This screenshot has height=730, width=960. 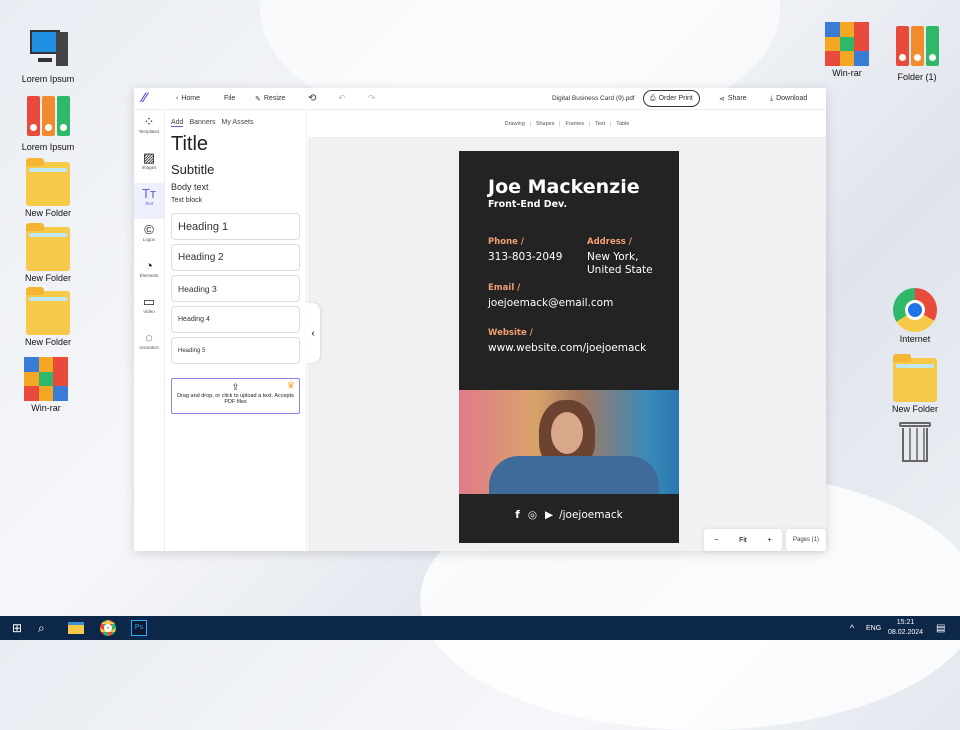 What do you see at coordinates (177, 98) in the screenshot?
I see `chevron-left-icon: ‹` at bounding box center [177, 98].